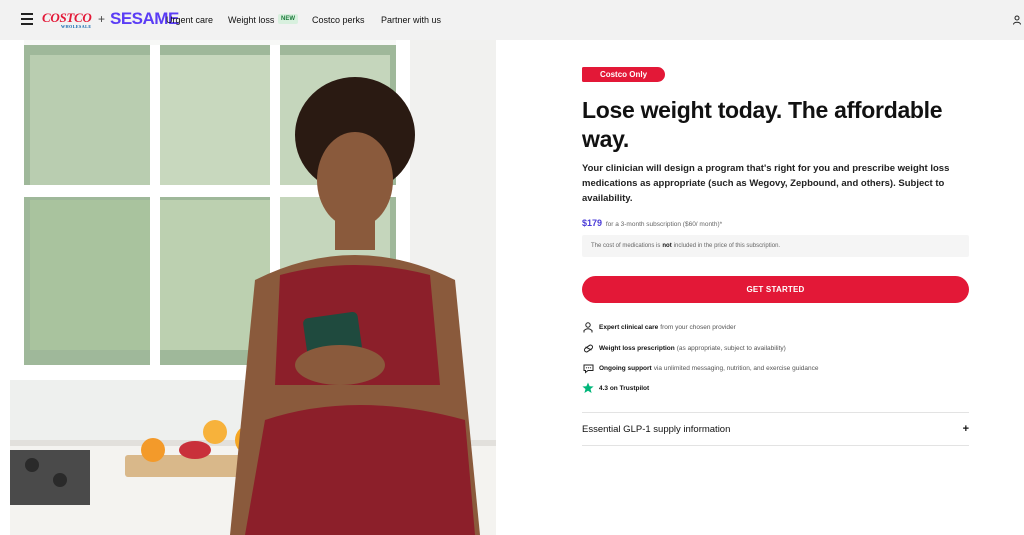 The image size is (1024, 535). I want to click on clinician-icon, so click(588, 327).